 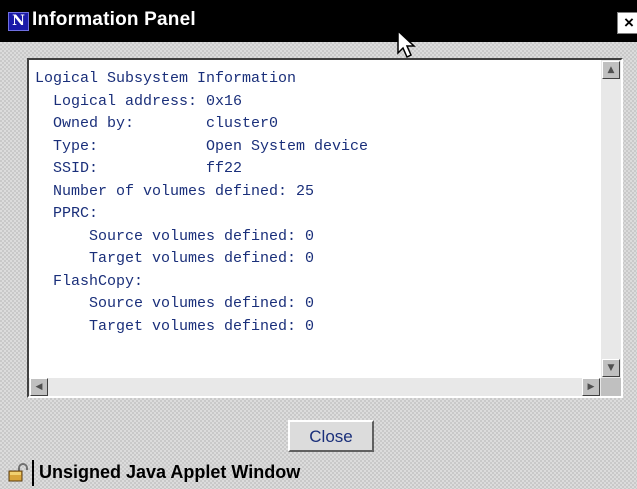 I want to click on scroll-right-arrow-icon: ▶, so click(x=591, y=387).